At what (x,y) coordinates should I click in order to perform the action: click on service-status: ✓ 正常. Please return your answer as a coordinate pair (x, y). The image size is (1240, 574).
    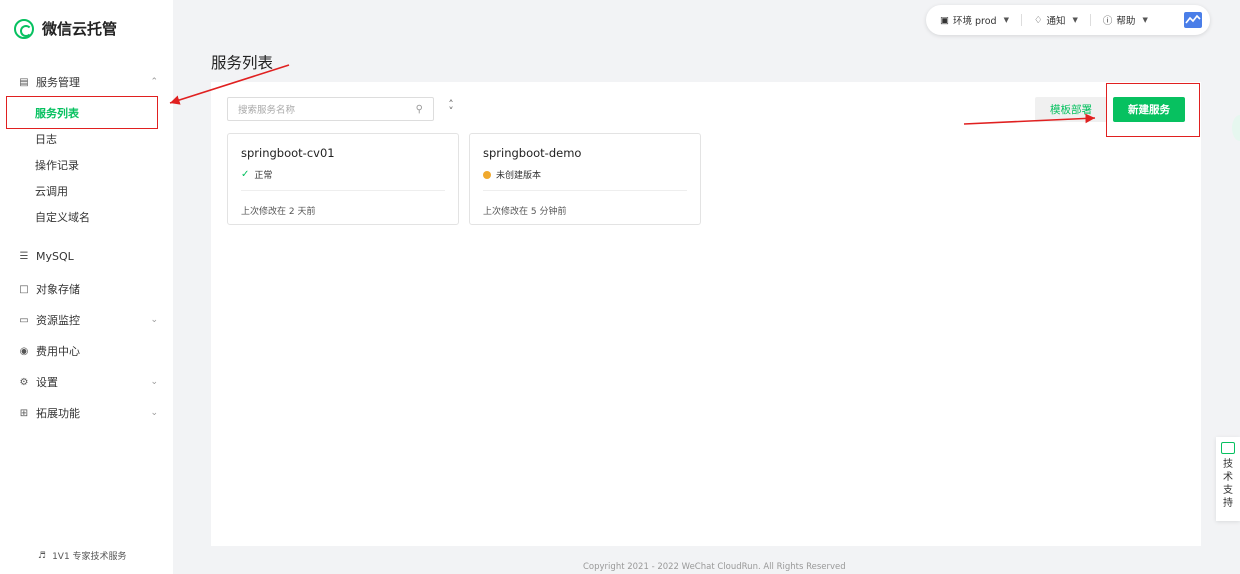
    Looking at the image, I should click on (256, 174).